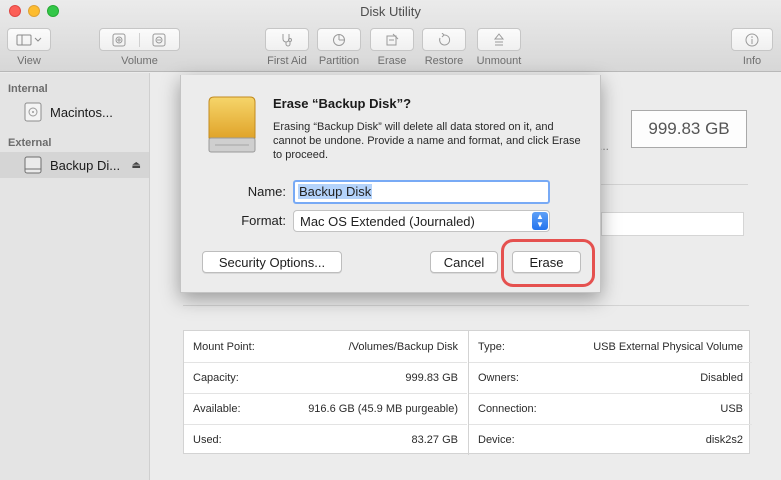 The height and width of the screenshot is (480, 781). I want to click on highlight-annotation, so click(548, 263).